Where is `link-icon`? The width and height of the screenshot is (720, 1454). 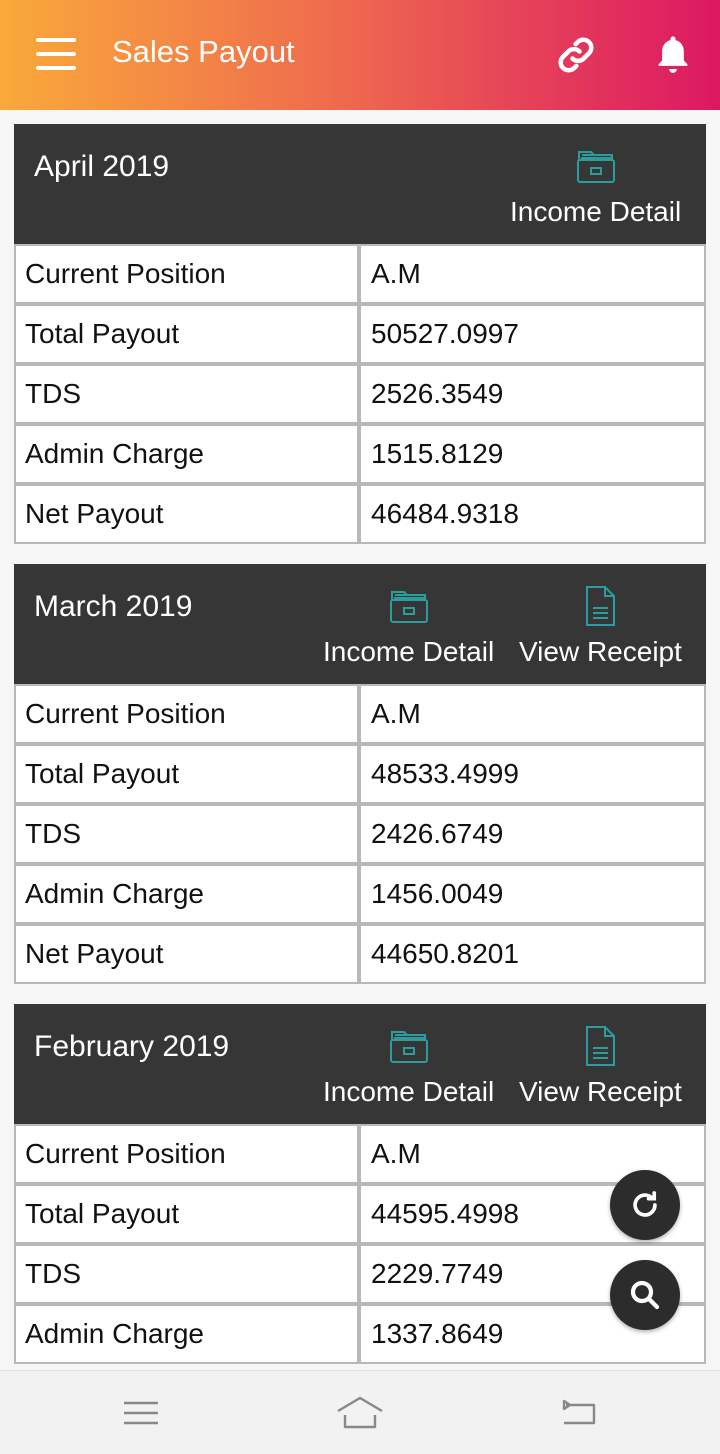 link-icon is located at coordinates (576, 55).